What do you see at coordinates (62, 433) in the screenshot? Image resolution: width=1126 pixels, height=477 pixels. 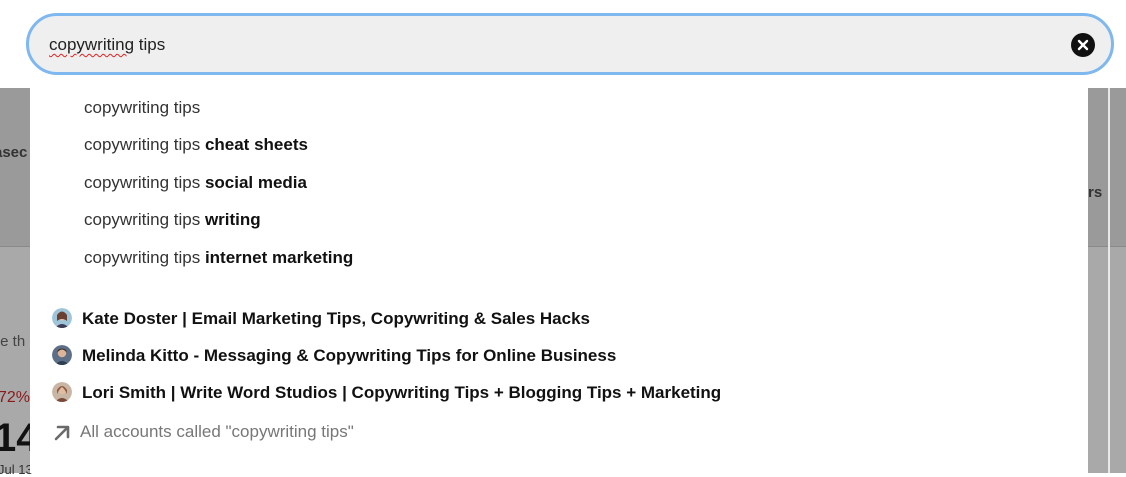 I see `arrow-up-right-icon` at bounding box center [62, 433].